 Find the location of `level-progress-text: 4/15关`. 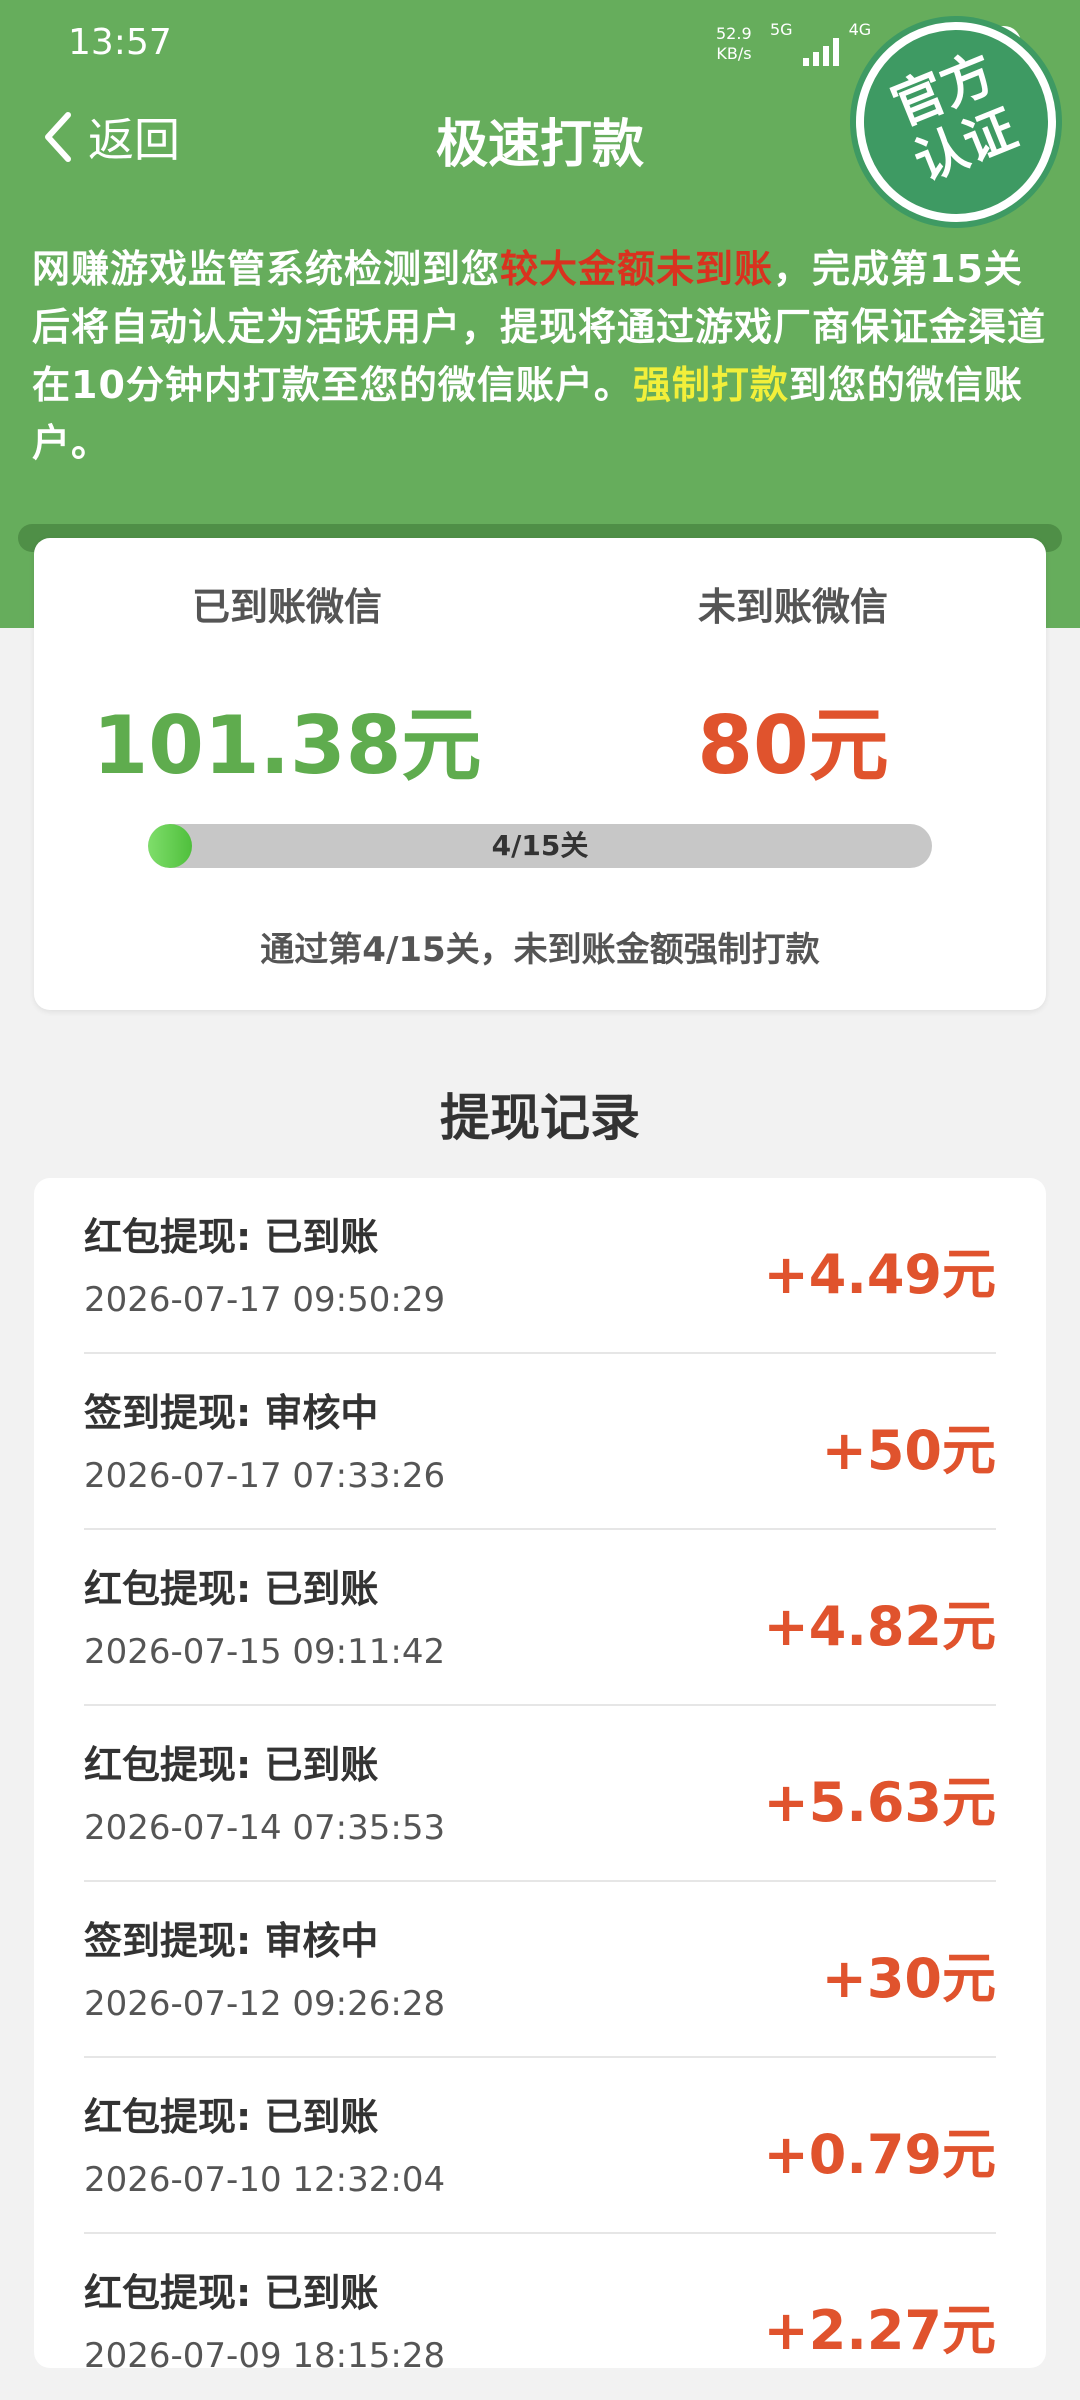

level-progress-text: 4/15关 is located at coordinates (540, 845).